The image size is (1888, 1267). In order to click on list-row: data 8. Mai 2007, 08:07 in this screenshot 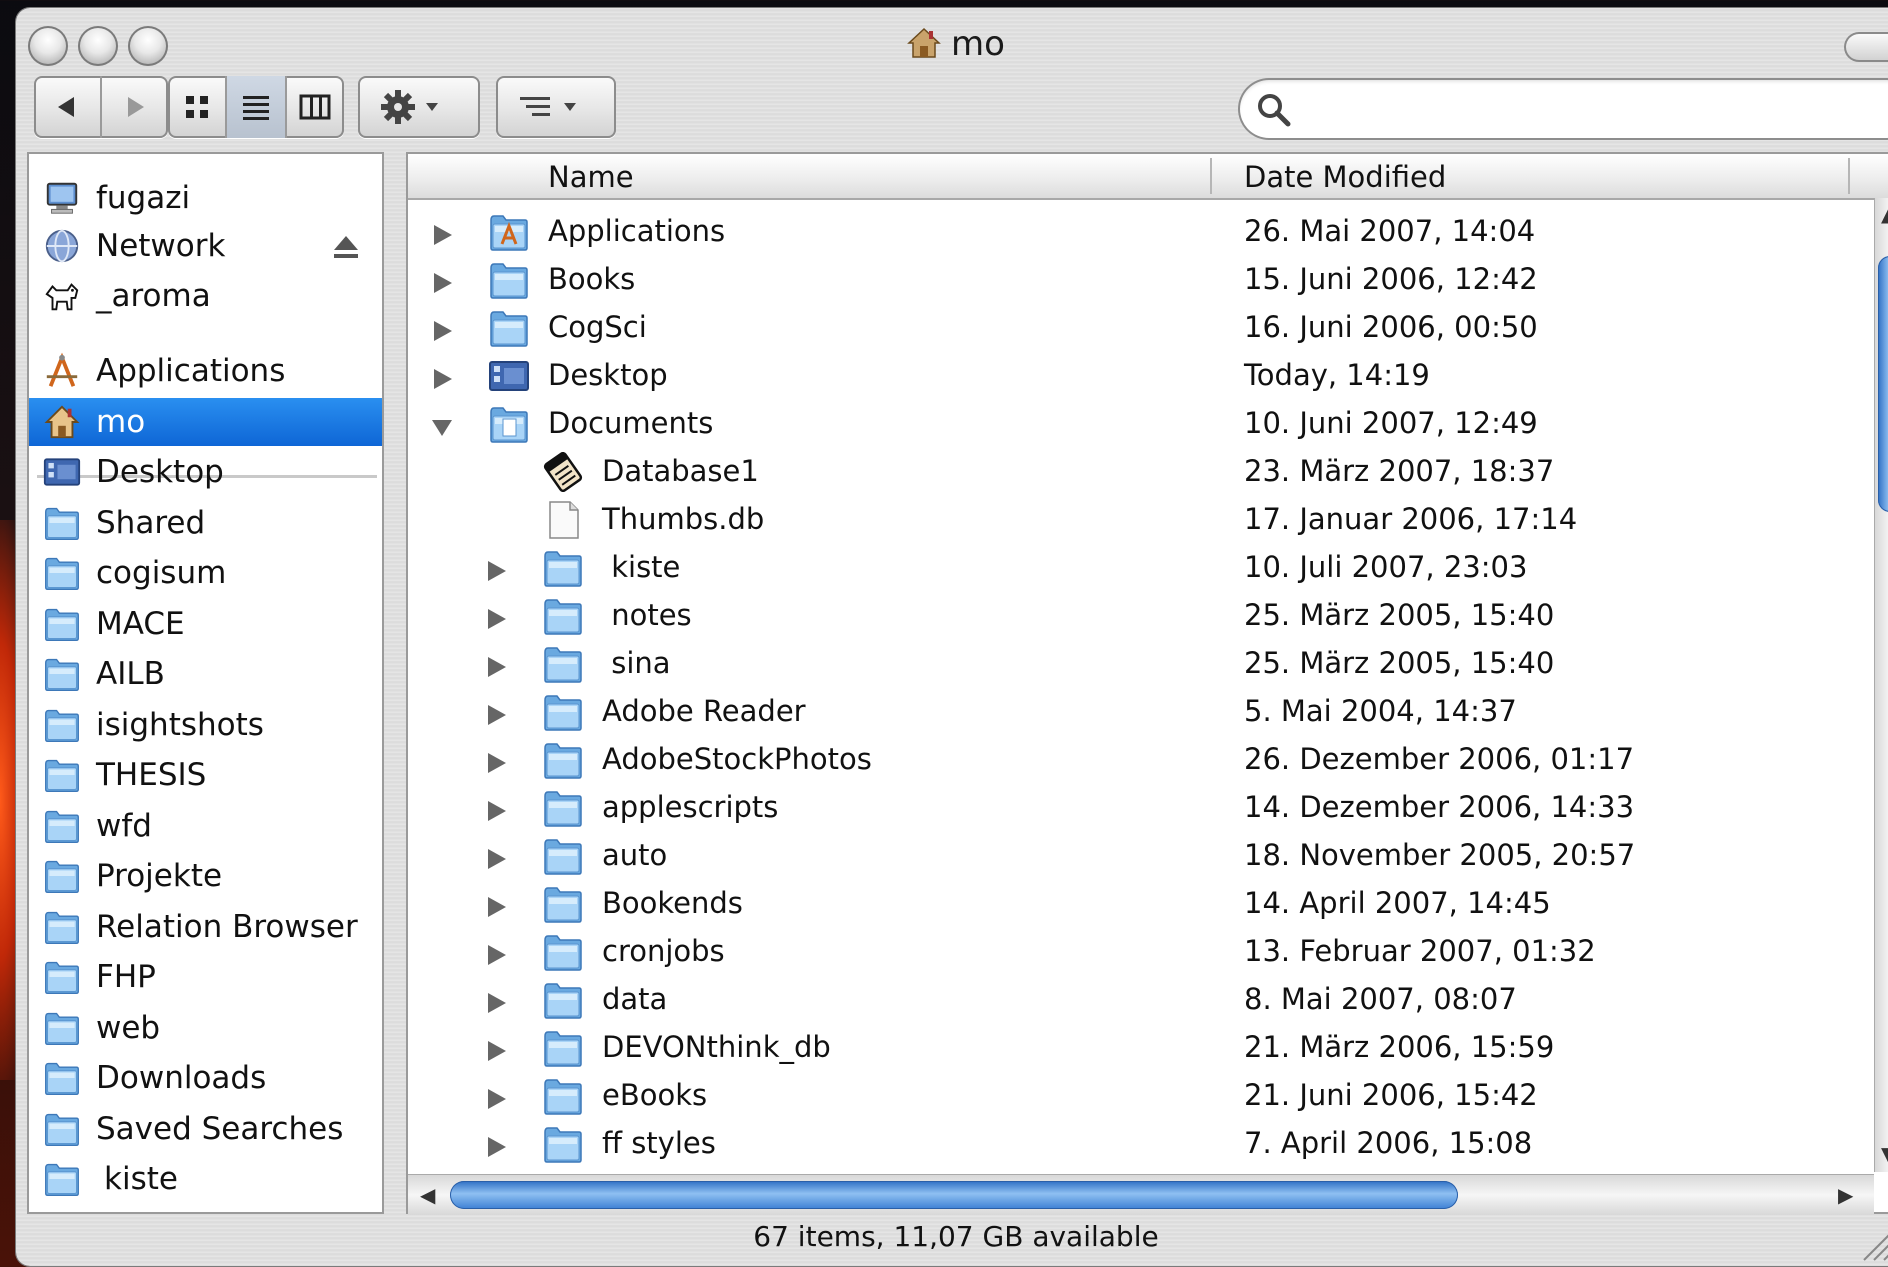, I will do `click(1138, 1000)`.